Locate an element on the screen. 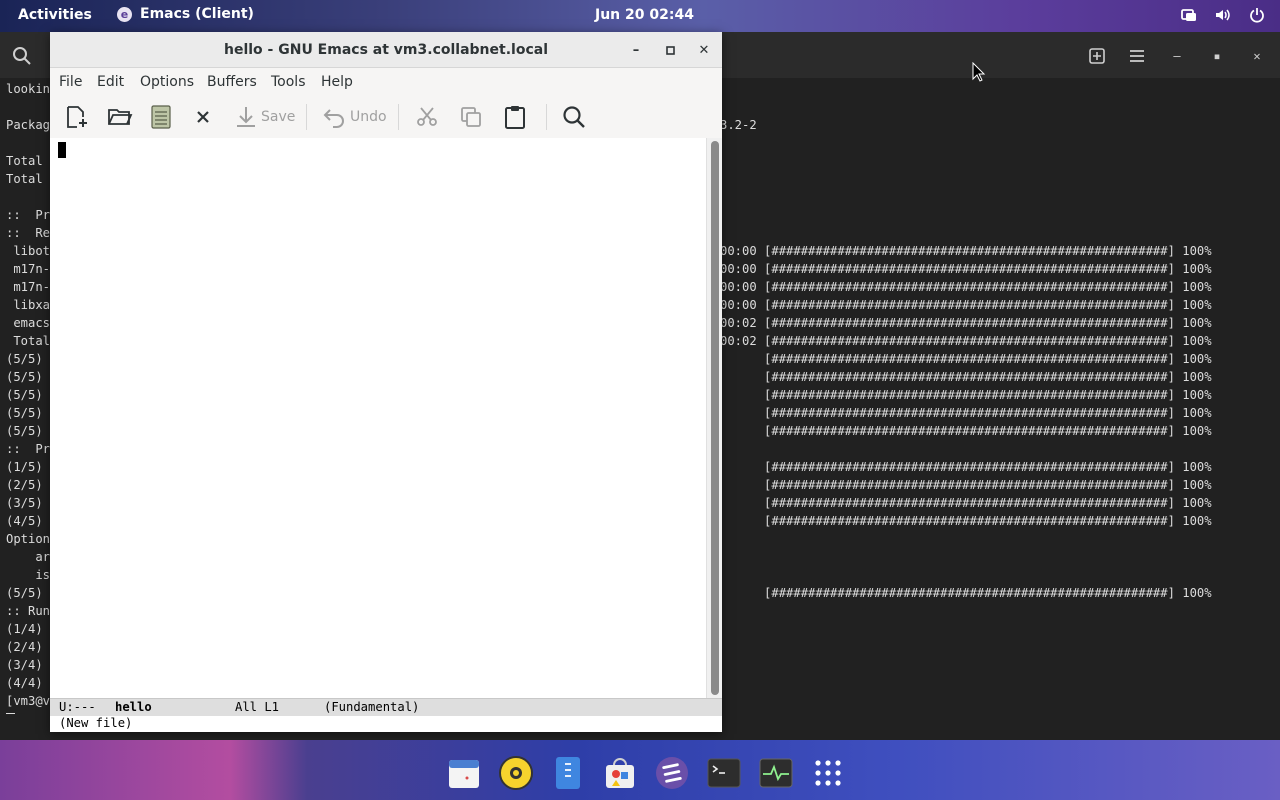 The height and width of the screenshot is (800, 1280). kill-buffer-button is located at coordinates (203, 117).